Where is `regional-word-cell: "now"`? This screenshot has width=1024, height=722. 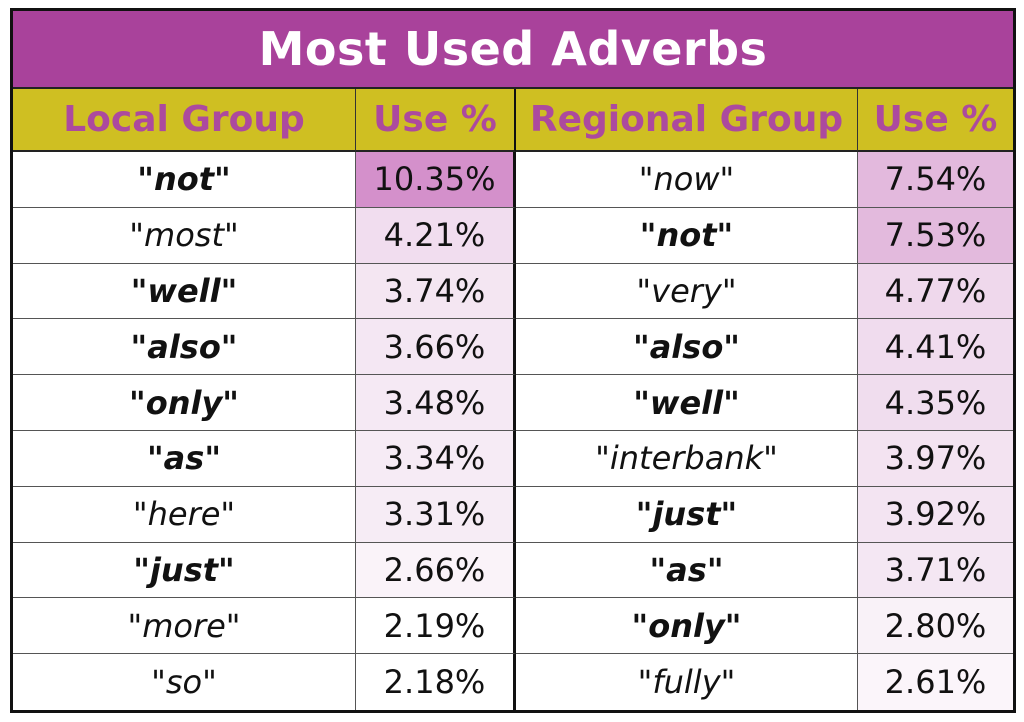
regional-word-cell: "now" is located at coordinates (687, 180).